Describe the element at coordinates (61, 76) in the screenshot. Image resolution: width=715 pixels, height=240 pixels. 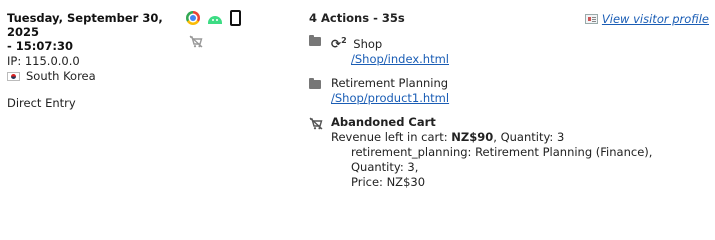
I see `country-name: South Korea` at that location.